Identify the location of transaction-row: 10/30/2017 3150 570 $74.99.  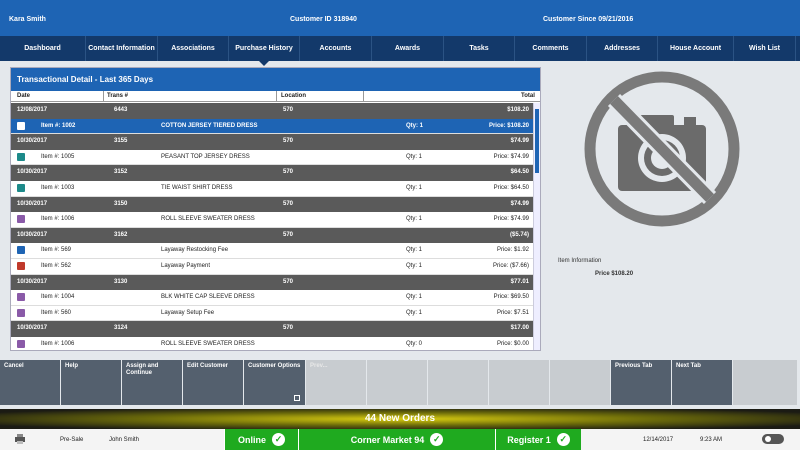
(273, 204).